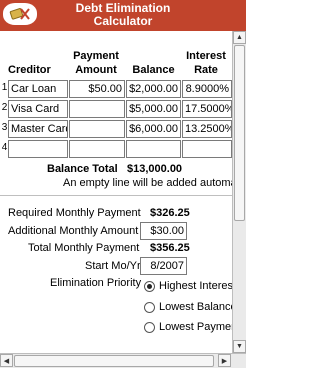 The image size is (320, 368). What do you see at coordinates (38, 109) in the screenshot?
I see `creditor-input: Visa Card` at bounding box center [38, 109].